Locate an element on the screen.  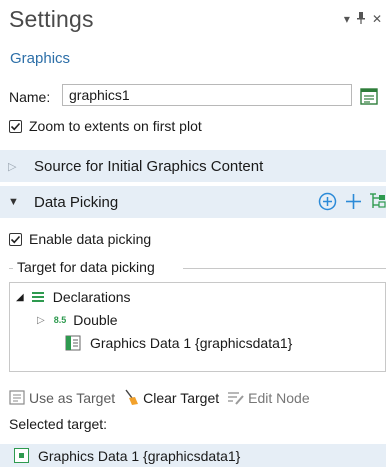
section-toolbar is located at coordinates (352, 203).